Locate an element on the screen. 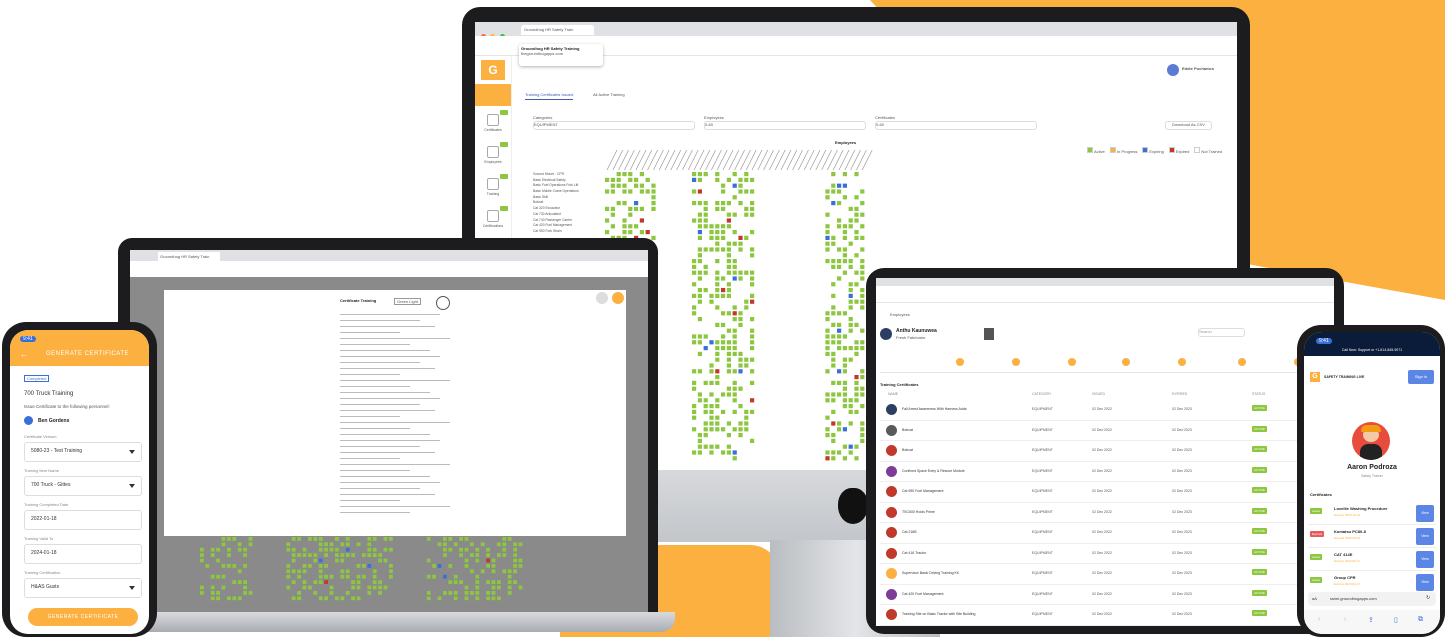  laptop-browser-tab: Groundhog HR Safety Train is located at coordinates (189, 256).